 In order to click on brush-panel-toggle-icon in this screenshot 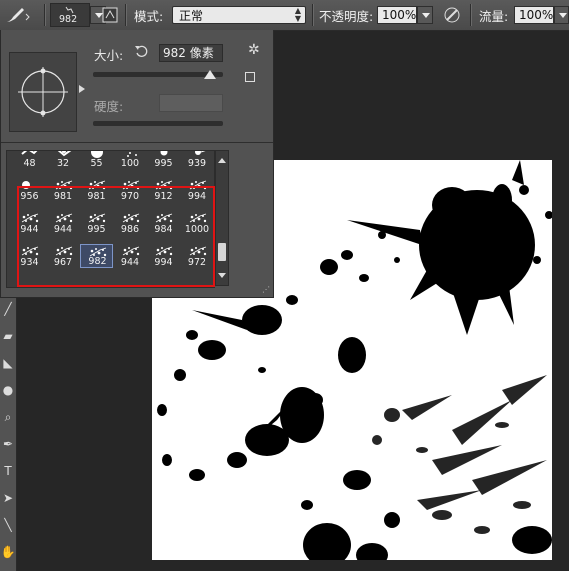, I will do `click(110, 15)`.